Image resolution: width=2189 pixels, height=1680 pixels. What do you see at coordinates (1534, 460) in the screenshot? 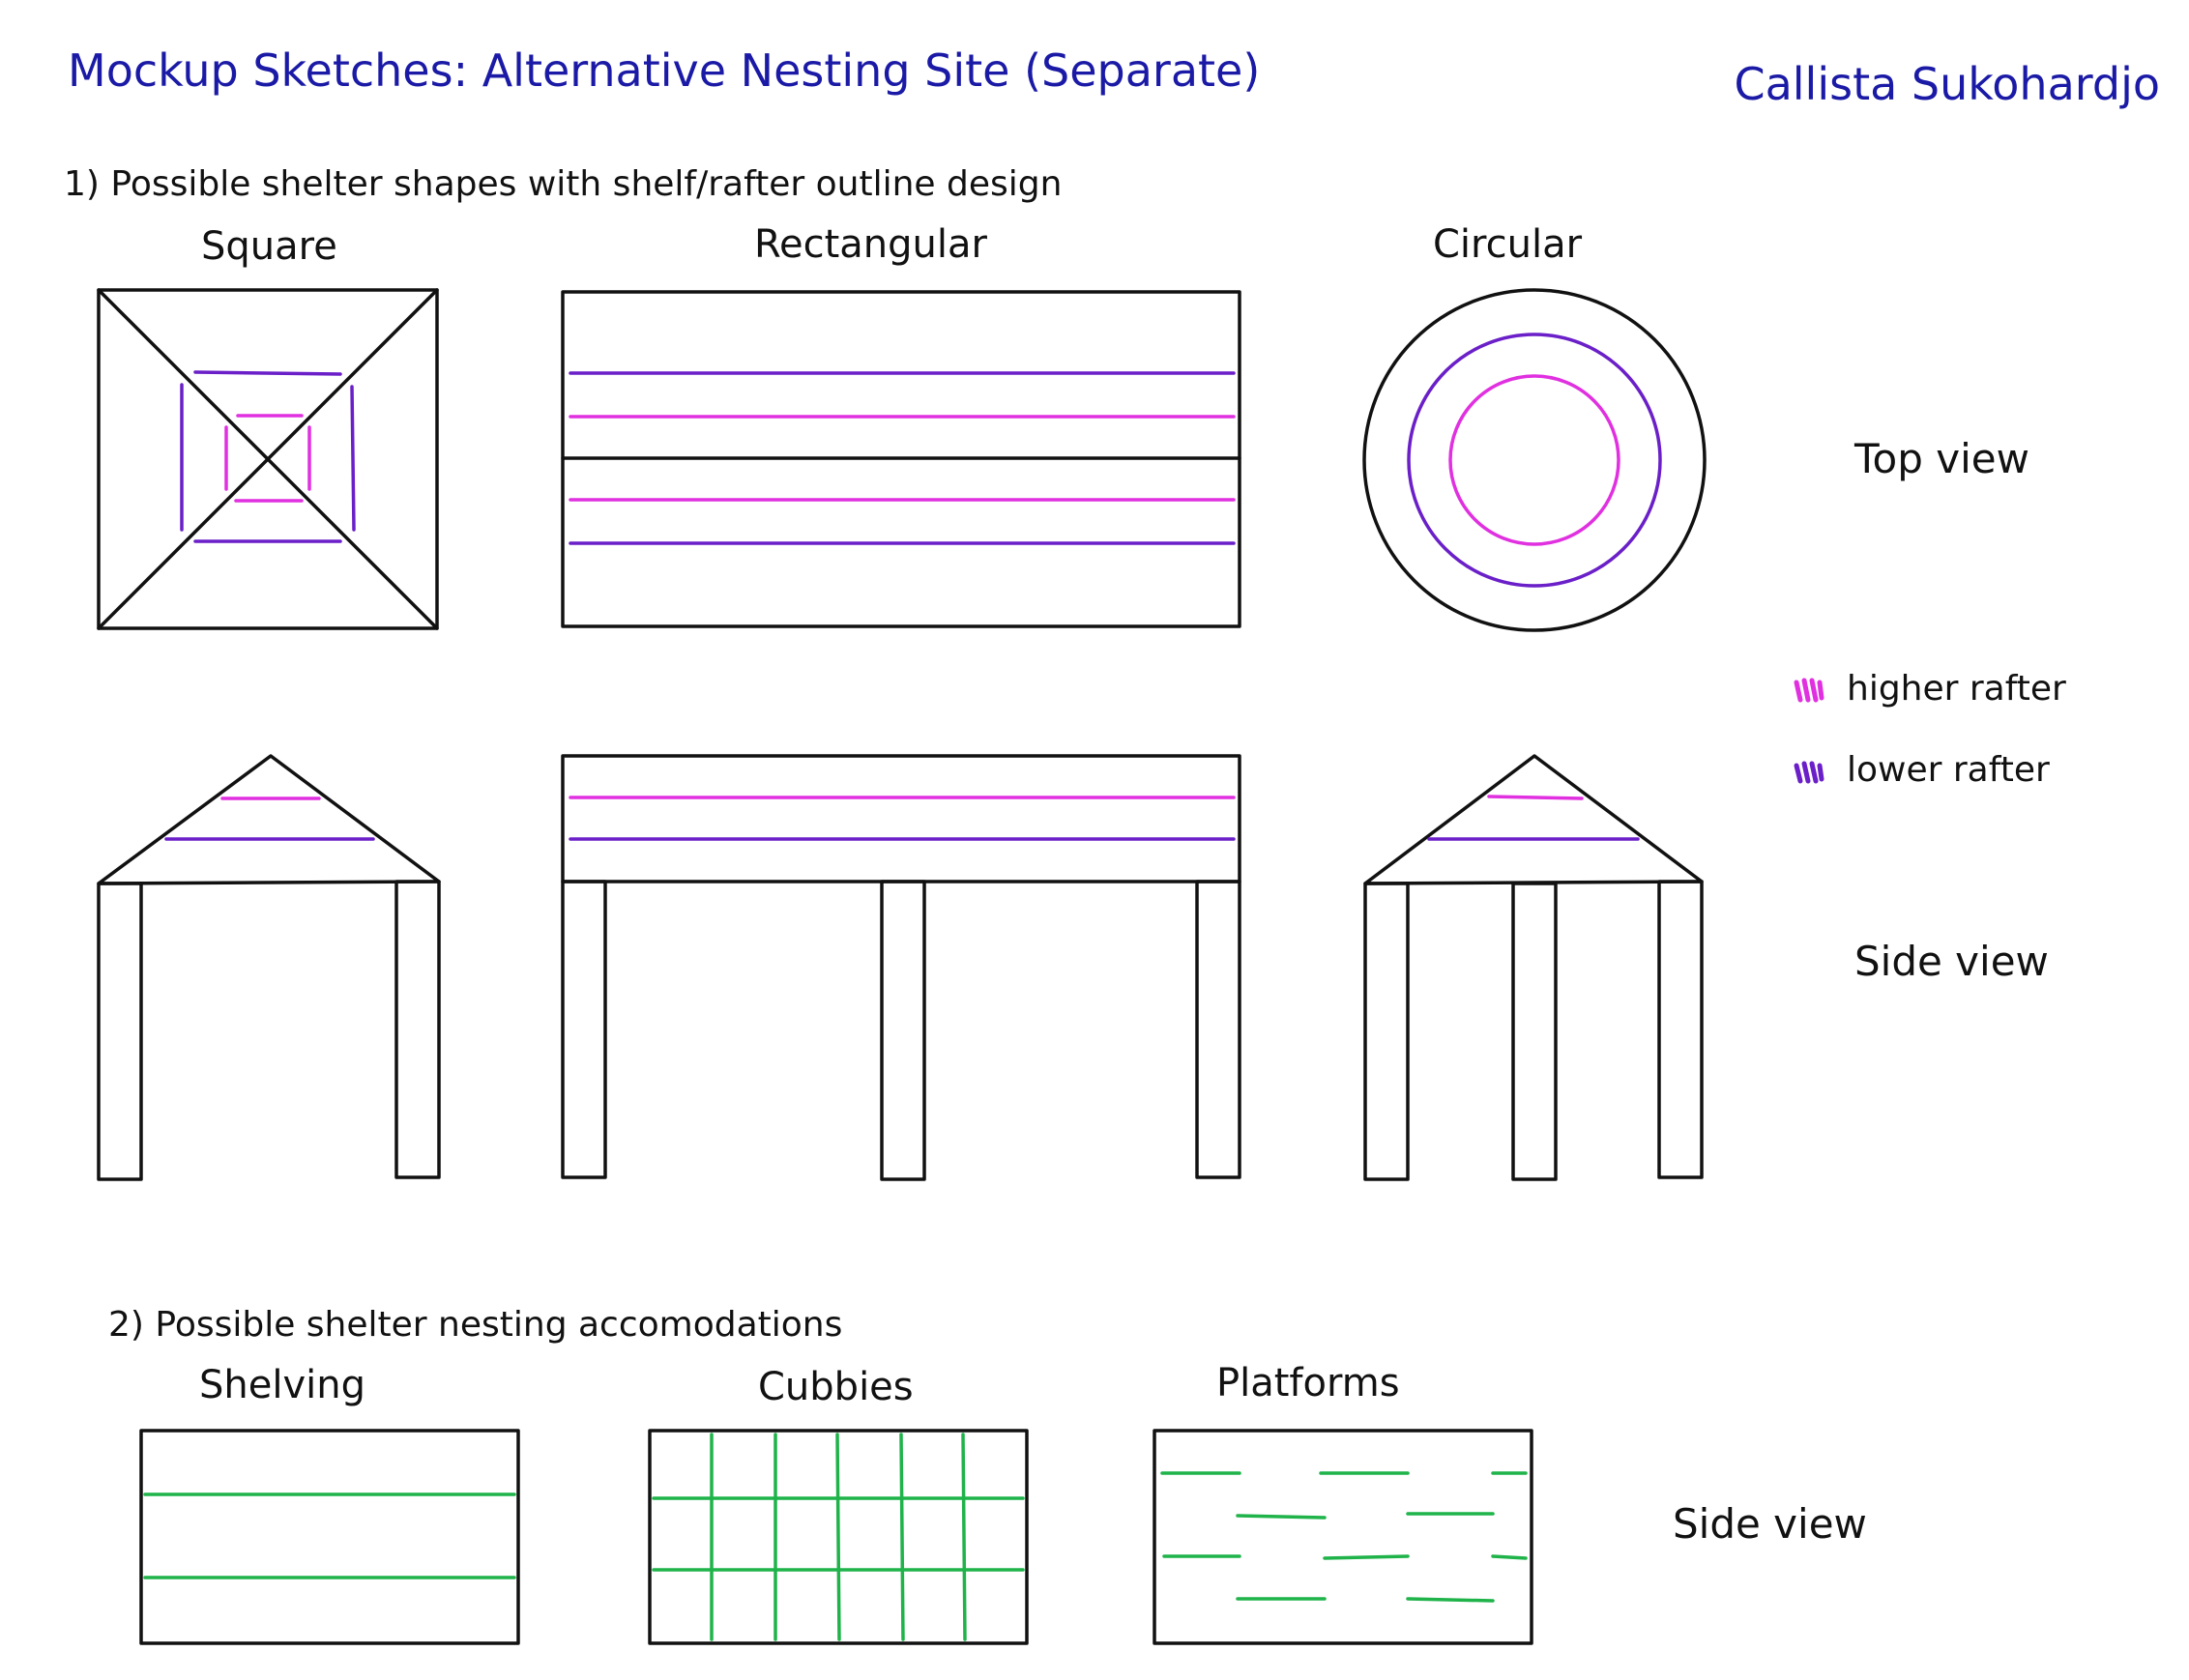
I see `circular-top-view` at bounding box center [1534, 460].